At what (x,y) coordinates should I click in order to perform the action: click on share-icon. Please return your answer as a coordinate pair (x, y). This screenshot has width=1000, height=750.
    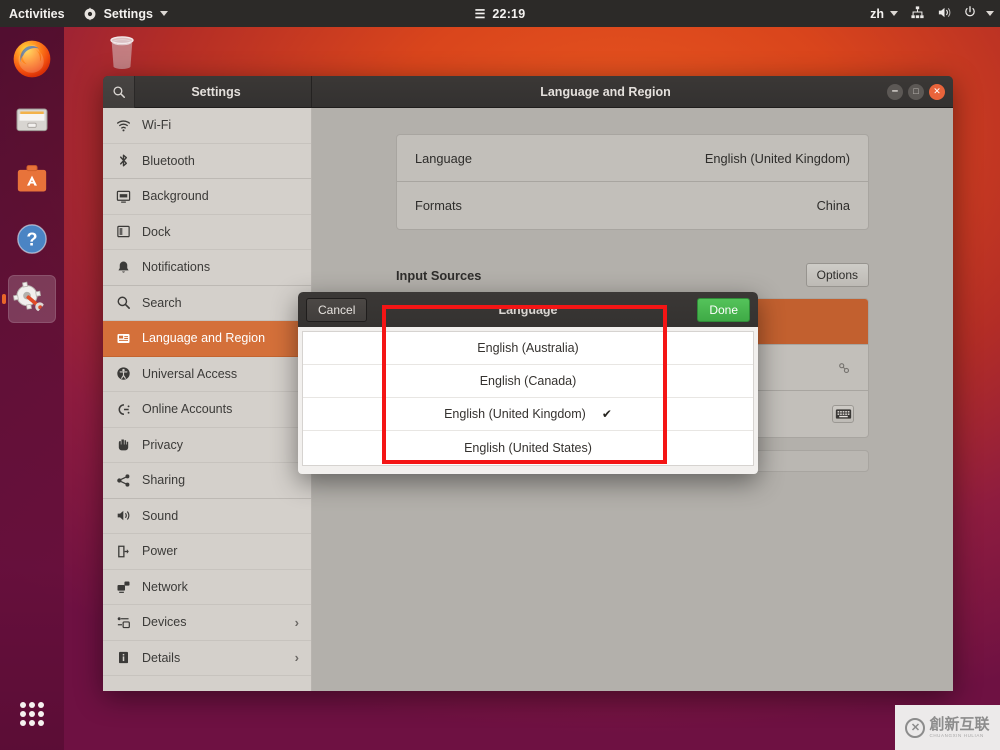
    Looking at the image, I should click on (123, 480).